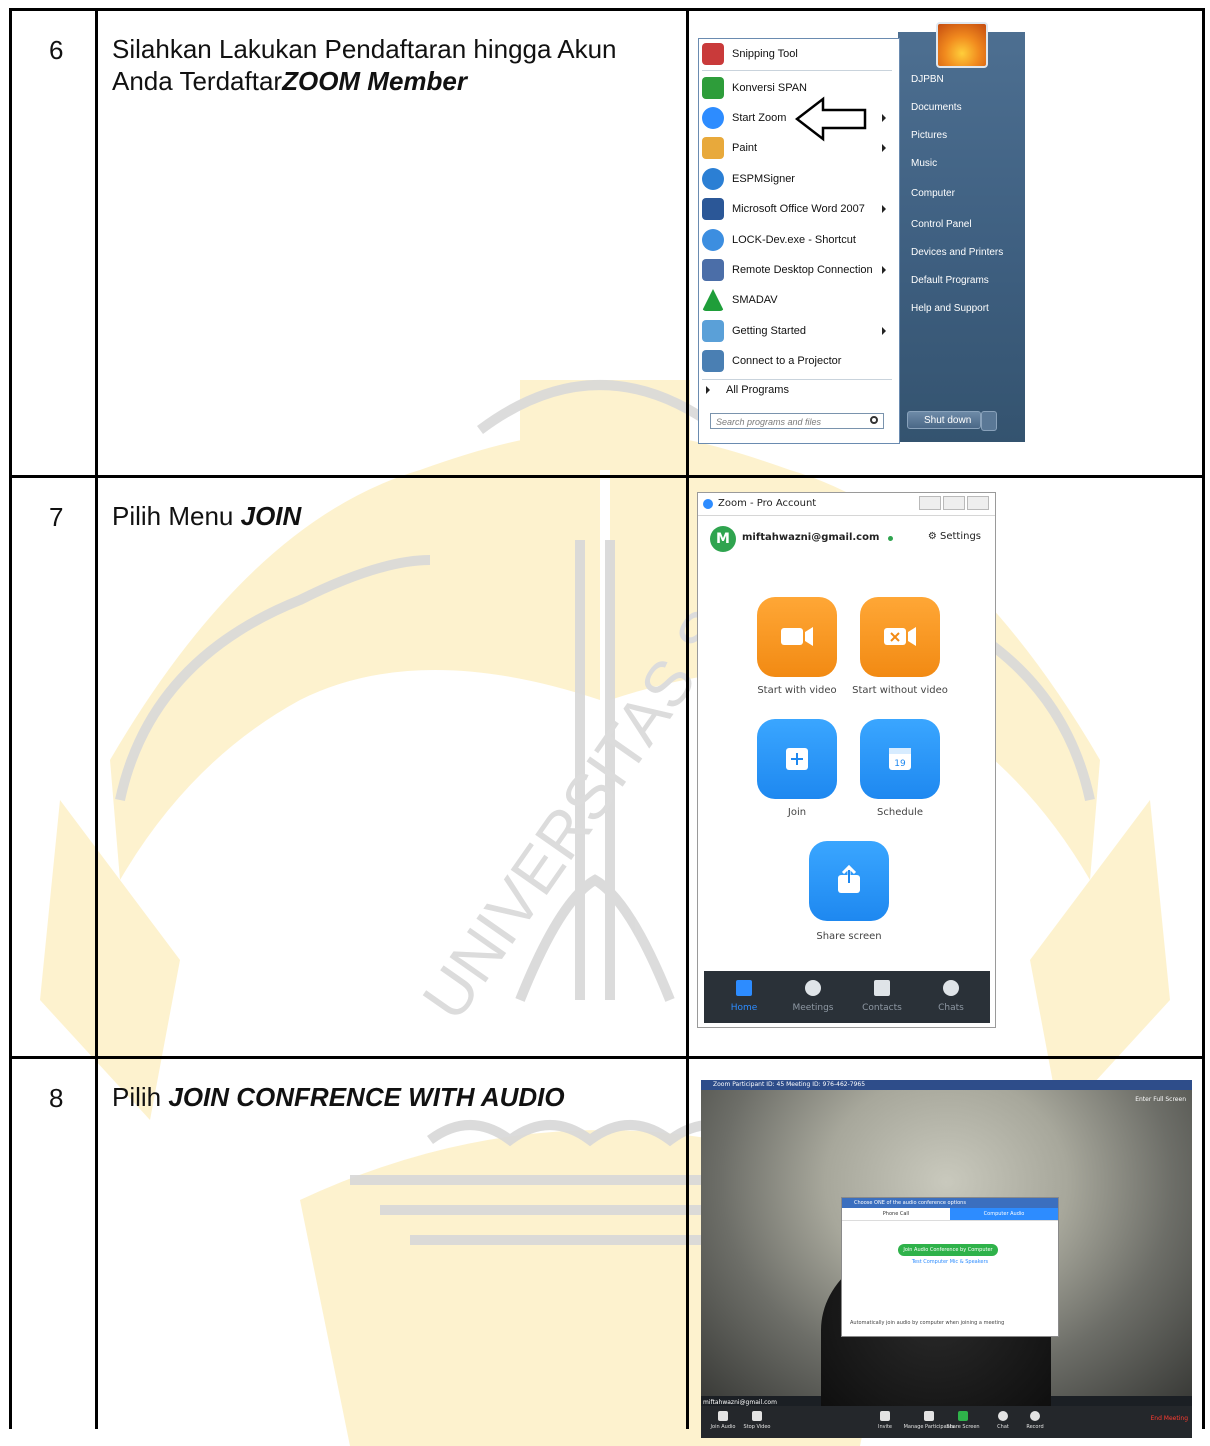 This screenshot has height=1446, width=1210. I want to click on menu-item-remote-desktop: Remote Desktop Connection, so click(797, 270).